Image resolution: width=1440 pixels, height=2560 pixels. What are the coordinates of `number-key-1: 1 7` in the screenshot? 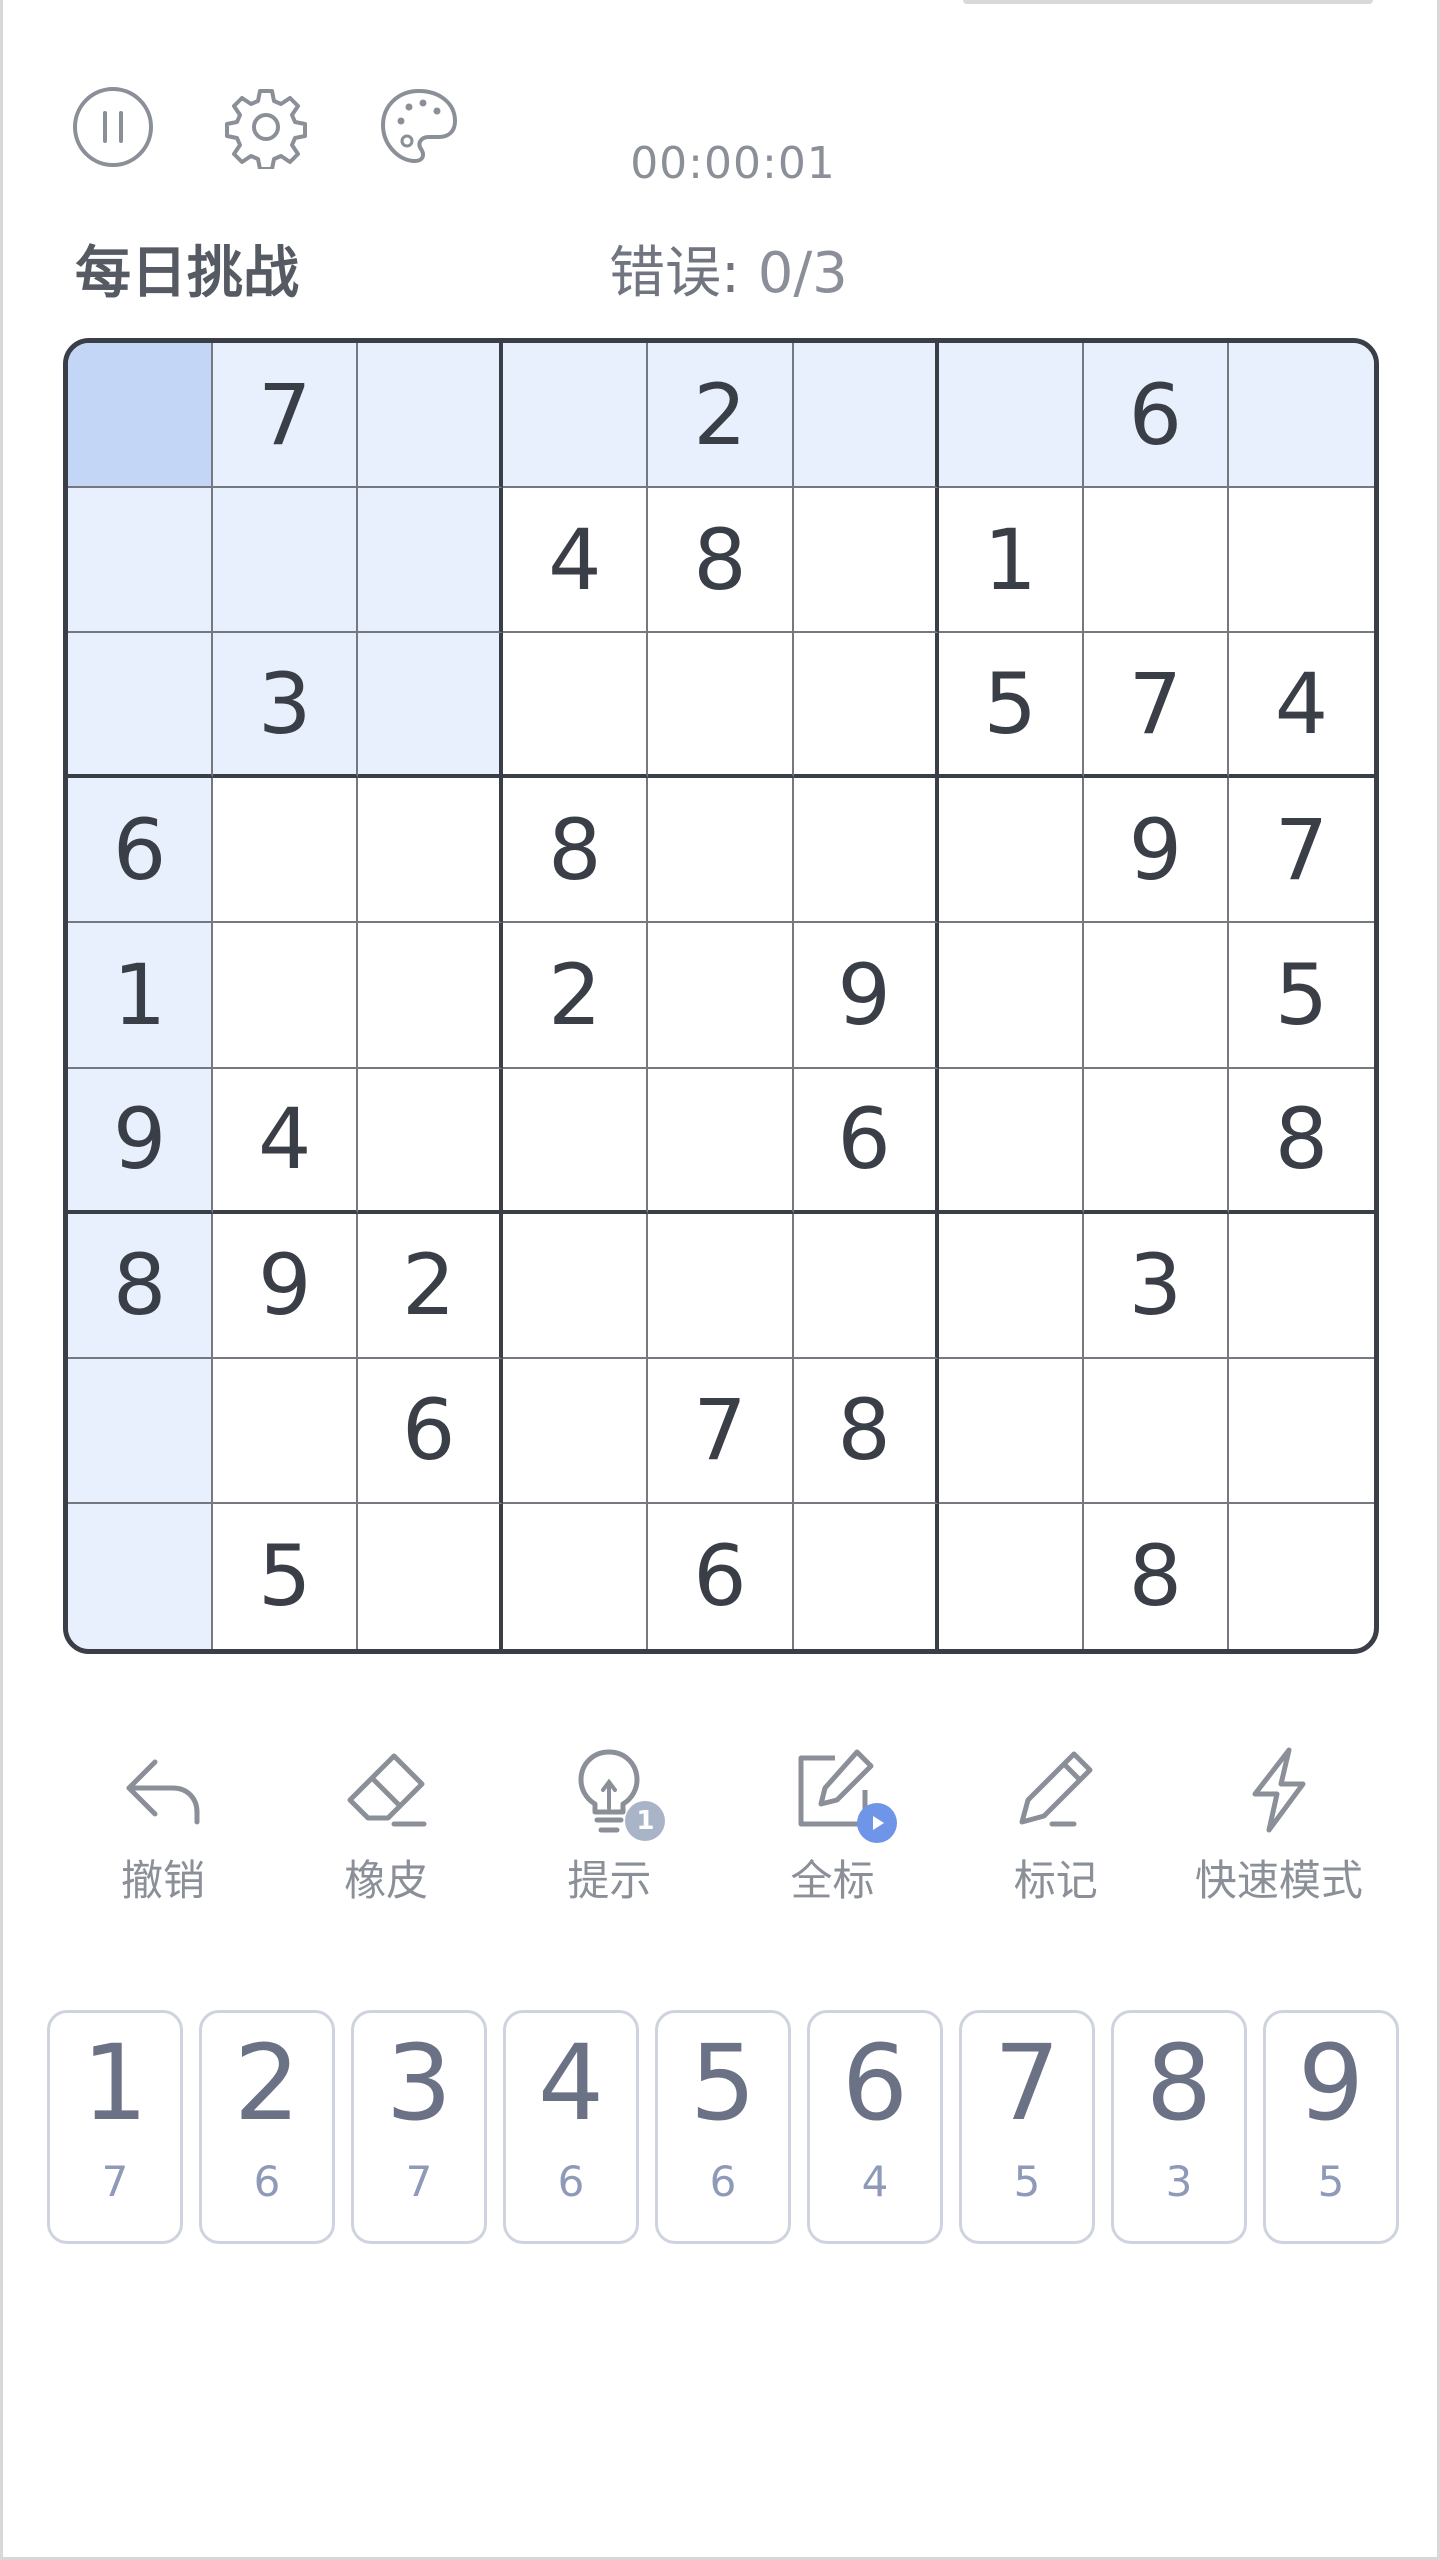 It's located at (115, 2127).